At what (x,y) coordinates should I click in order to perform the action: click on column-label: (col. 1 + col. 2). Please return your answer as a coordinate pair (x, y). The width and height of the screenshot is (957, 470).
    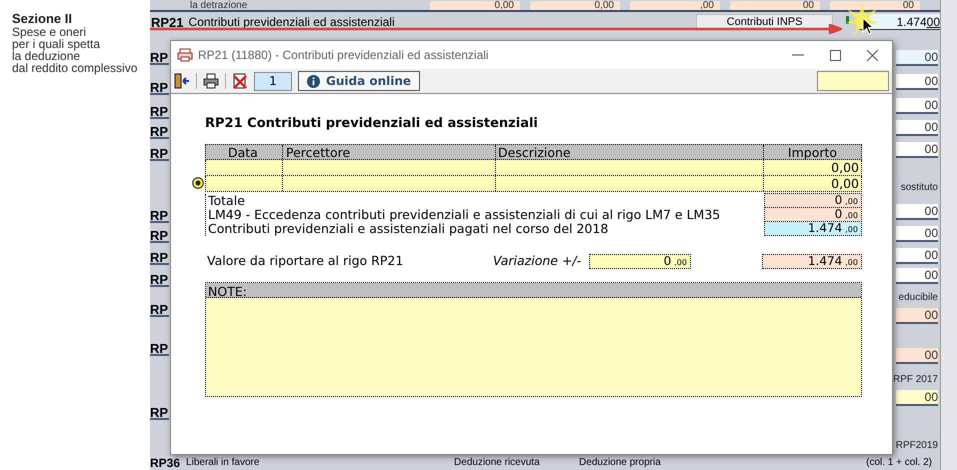
    Looking at the image, I should click on (899, 463).